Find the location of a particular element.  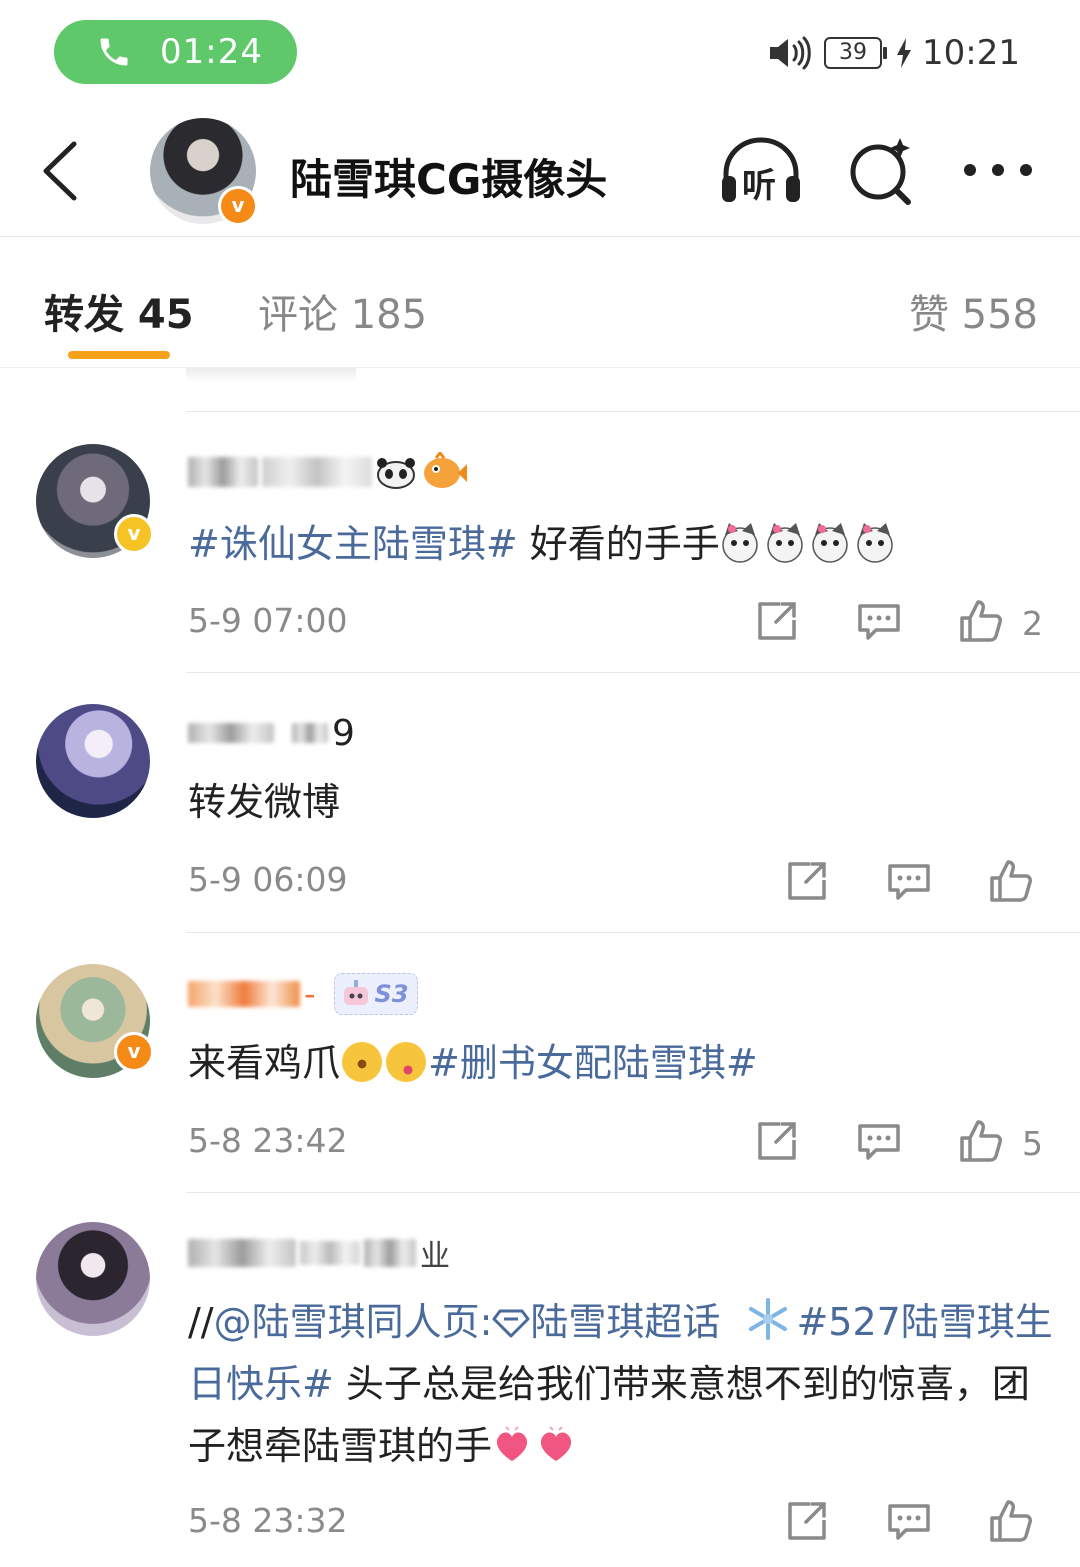

username: 9 is located at coordinates (271, 733).